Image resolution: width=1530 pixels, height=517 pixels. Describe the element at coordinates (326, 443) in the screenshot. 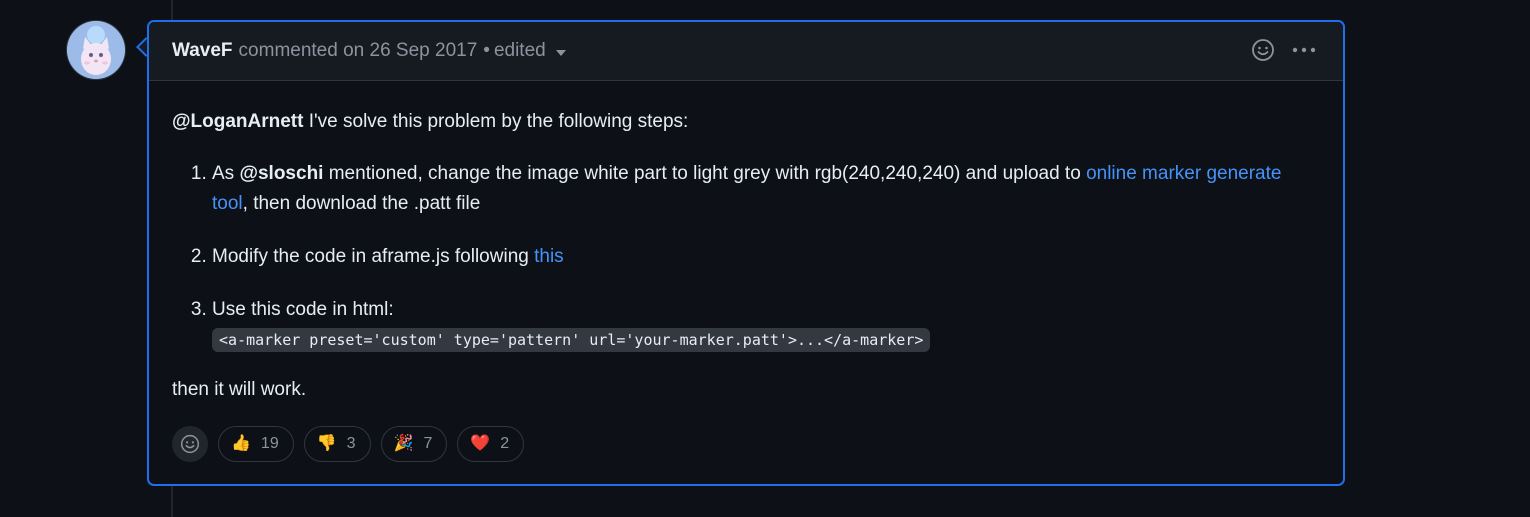

I see `thumbs-down-icon: 👎` at that location.